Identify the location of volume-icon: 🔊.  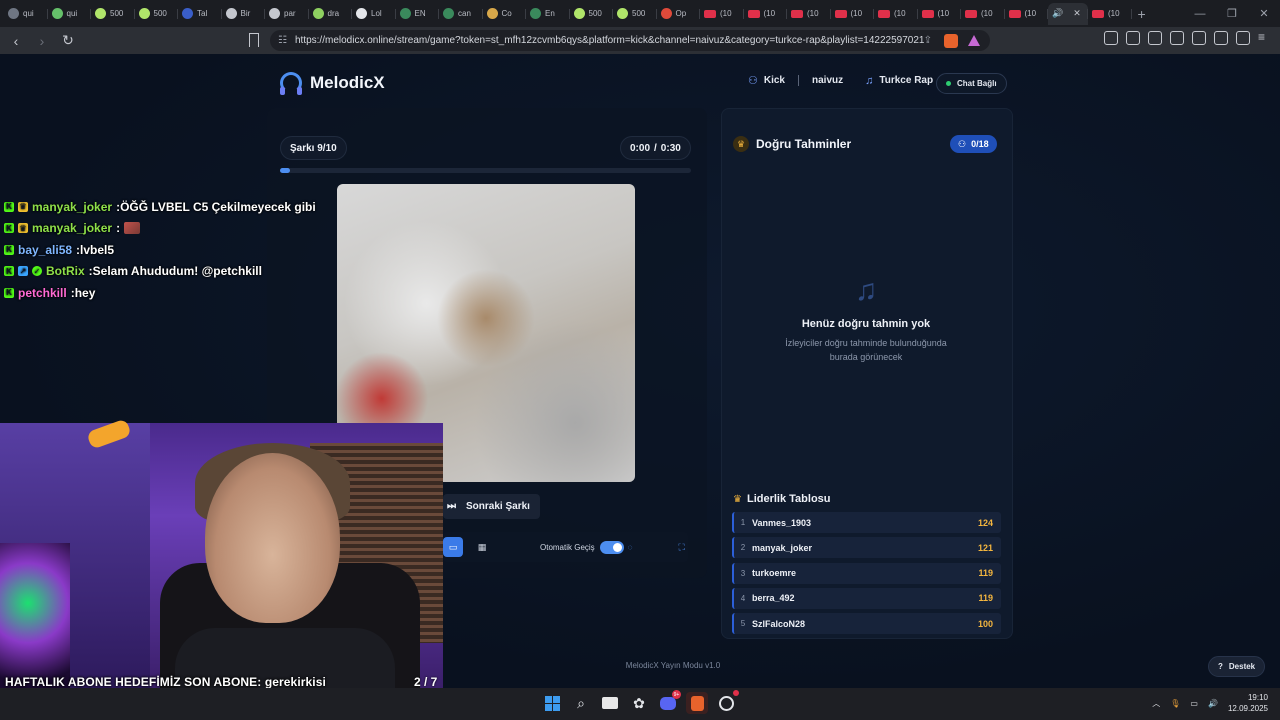
(1213, 703).